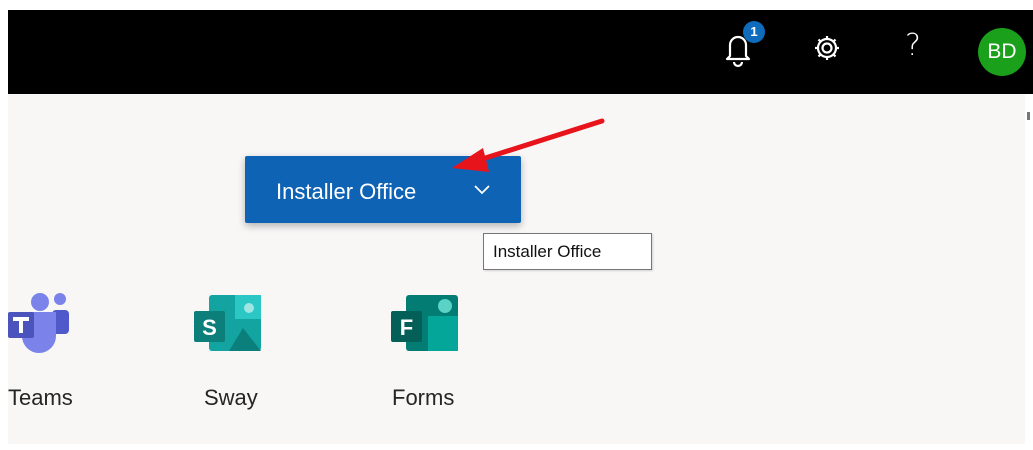  I want to click on install-office-button: Installer Office, so click(383, 189).